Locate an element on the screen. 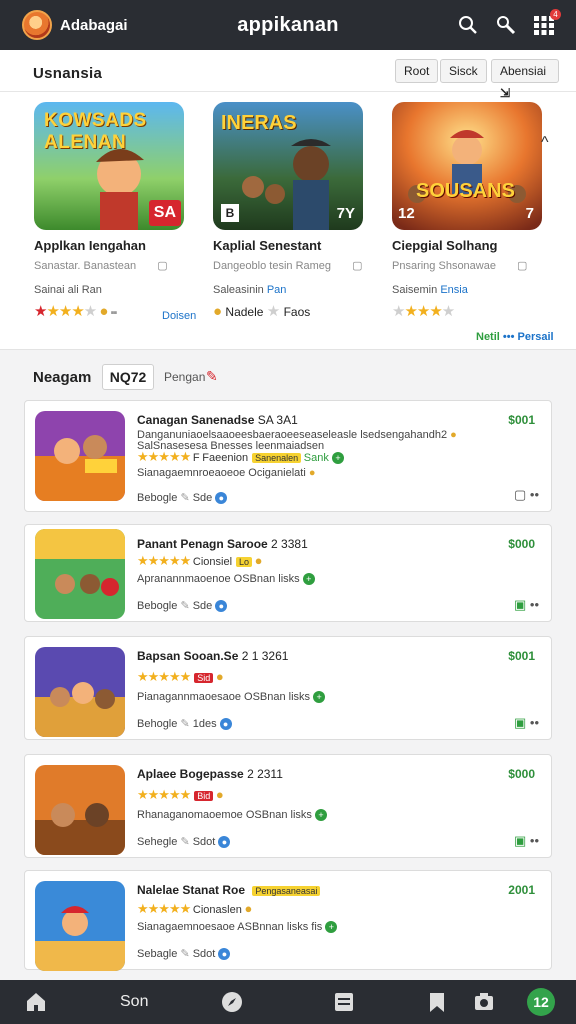  thumbnail-badge: SA is located at coordinates (164, 212).